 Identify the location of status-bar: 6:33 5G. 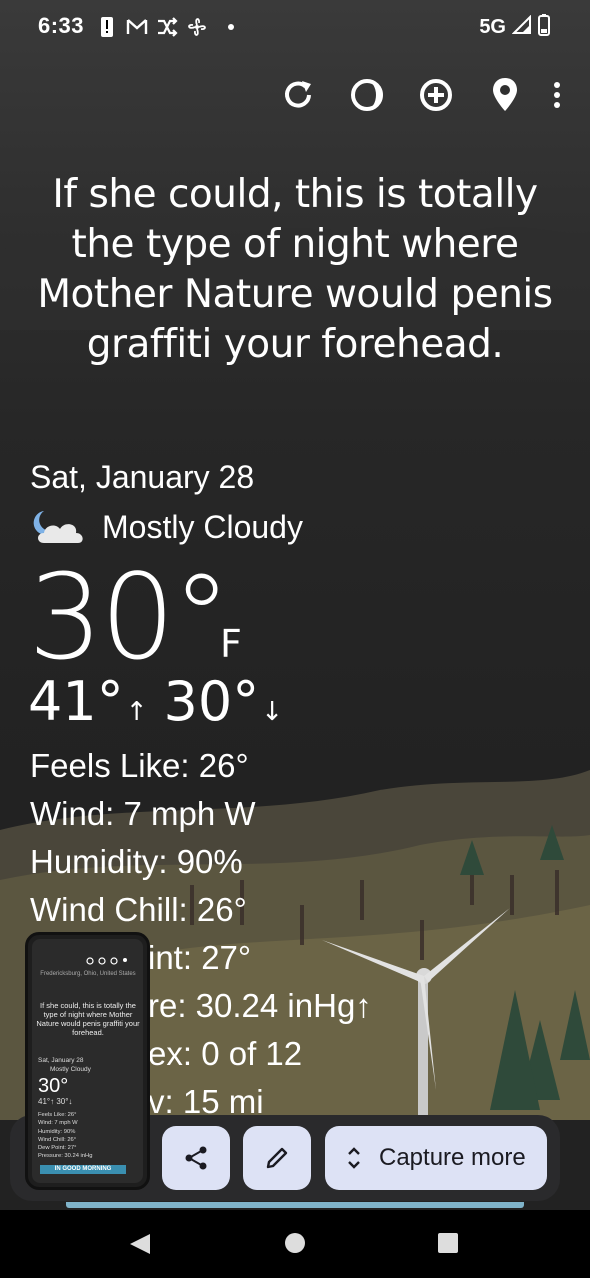
(295, 27).